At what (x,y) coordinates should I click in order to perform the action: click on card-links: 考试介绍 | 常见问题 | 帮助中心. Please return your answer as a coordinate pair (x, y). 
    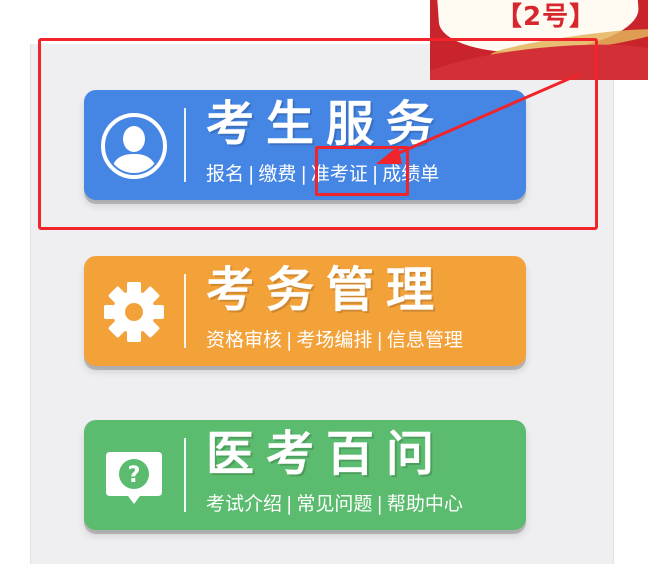
    Looking at the image, I should click on (334, 504).